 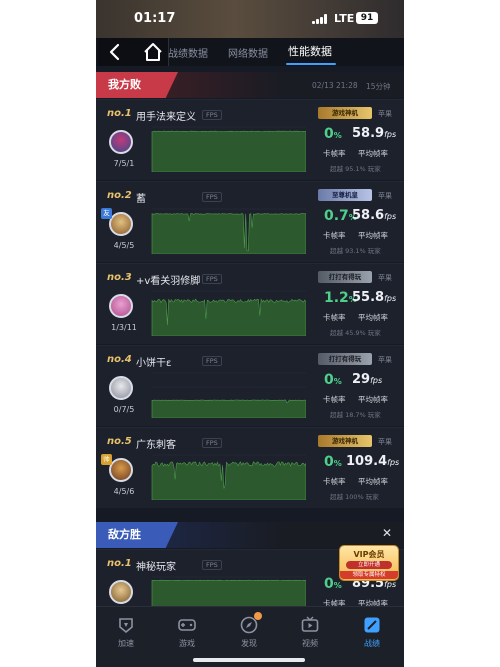 What do you see at coordinates (115, 52) in the screenshot?
I see `back-icon` at bounding box center [115, 52].